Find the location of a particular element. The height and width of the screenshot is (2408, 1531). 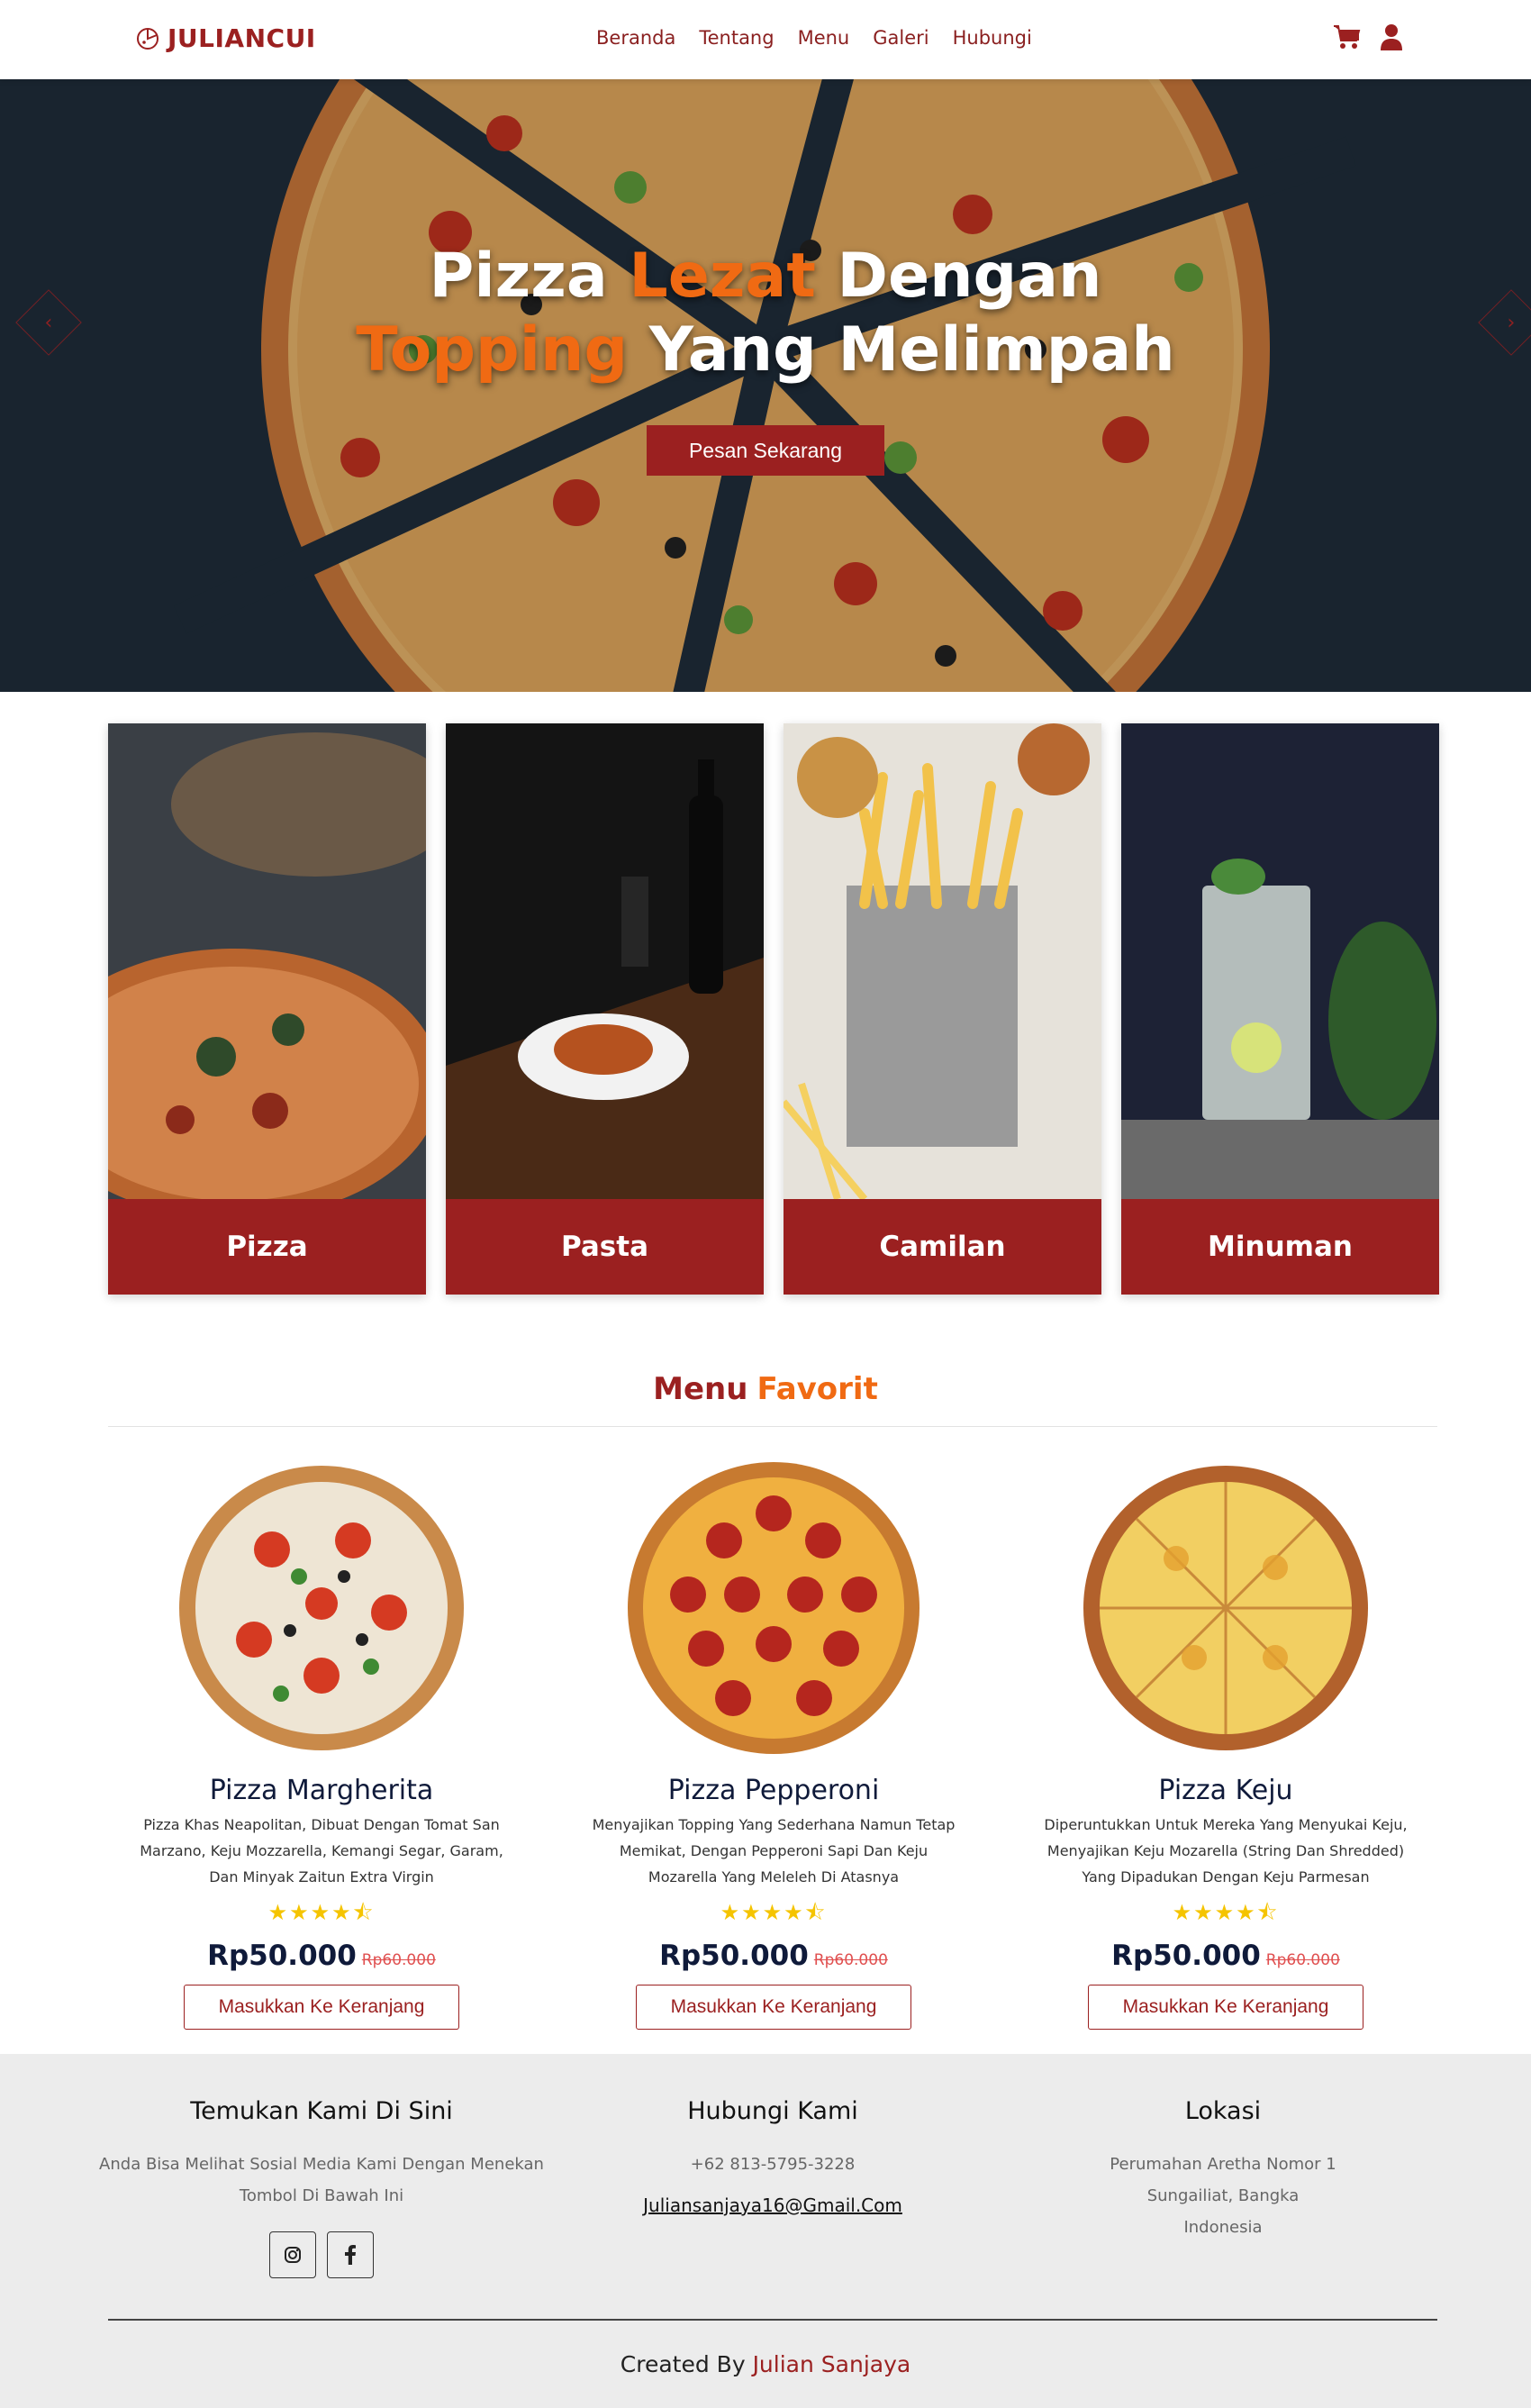

footer-social-title: Temukan Kami Di Sini is located at coordinates (322, 2111).